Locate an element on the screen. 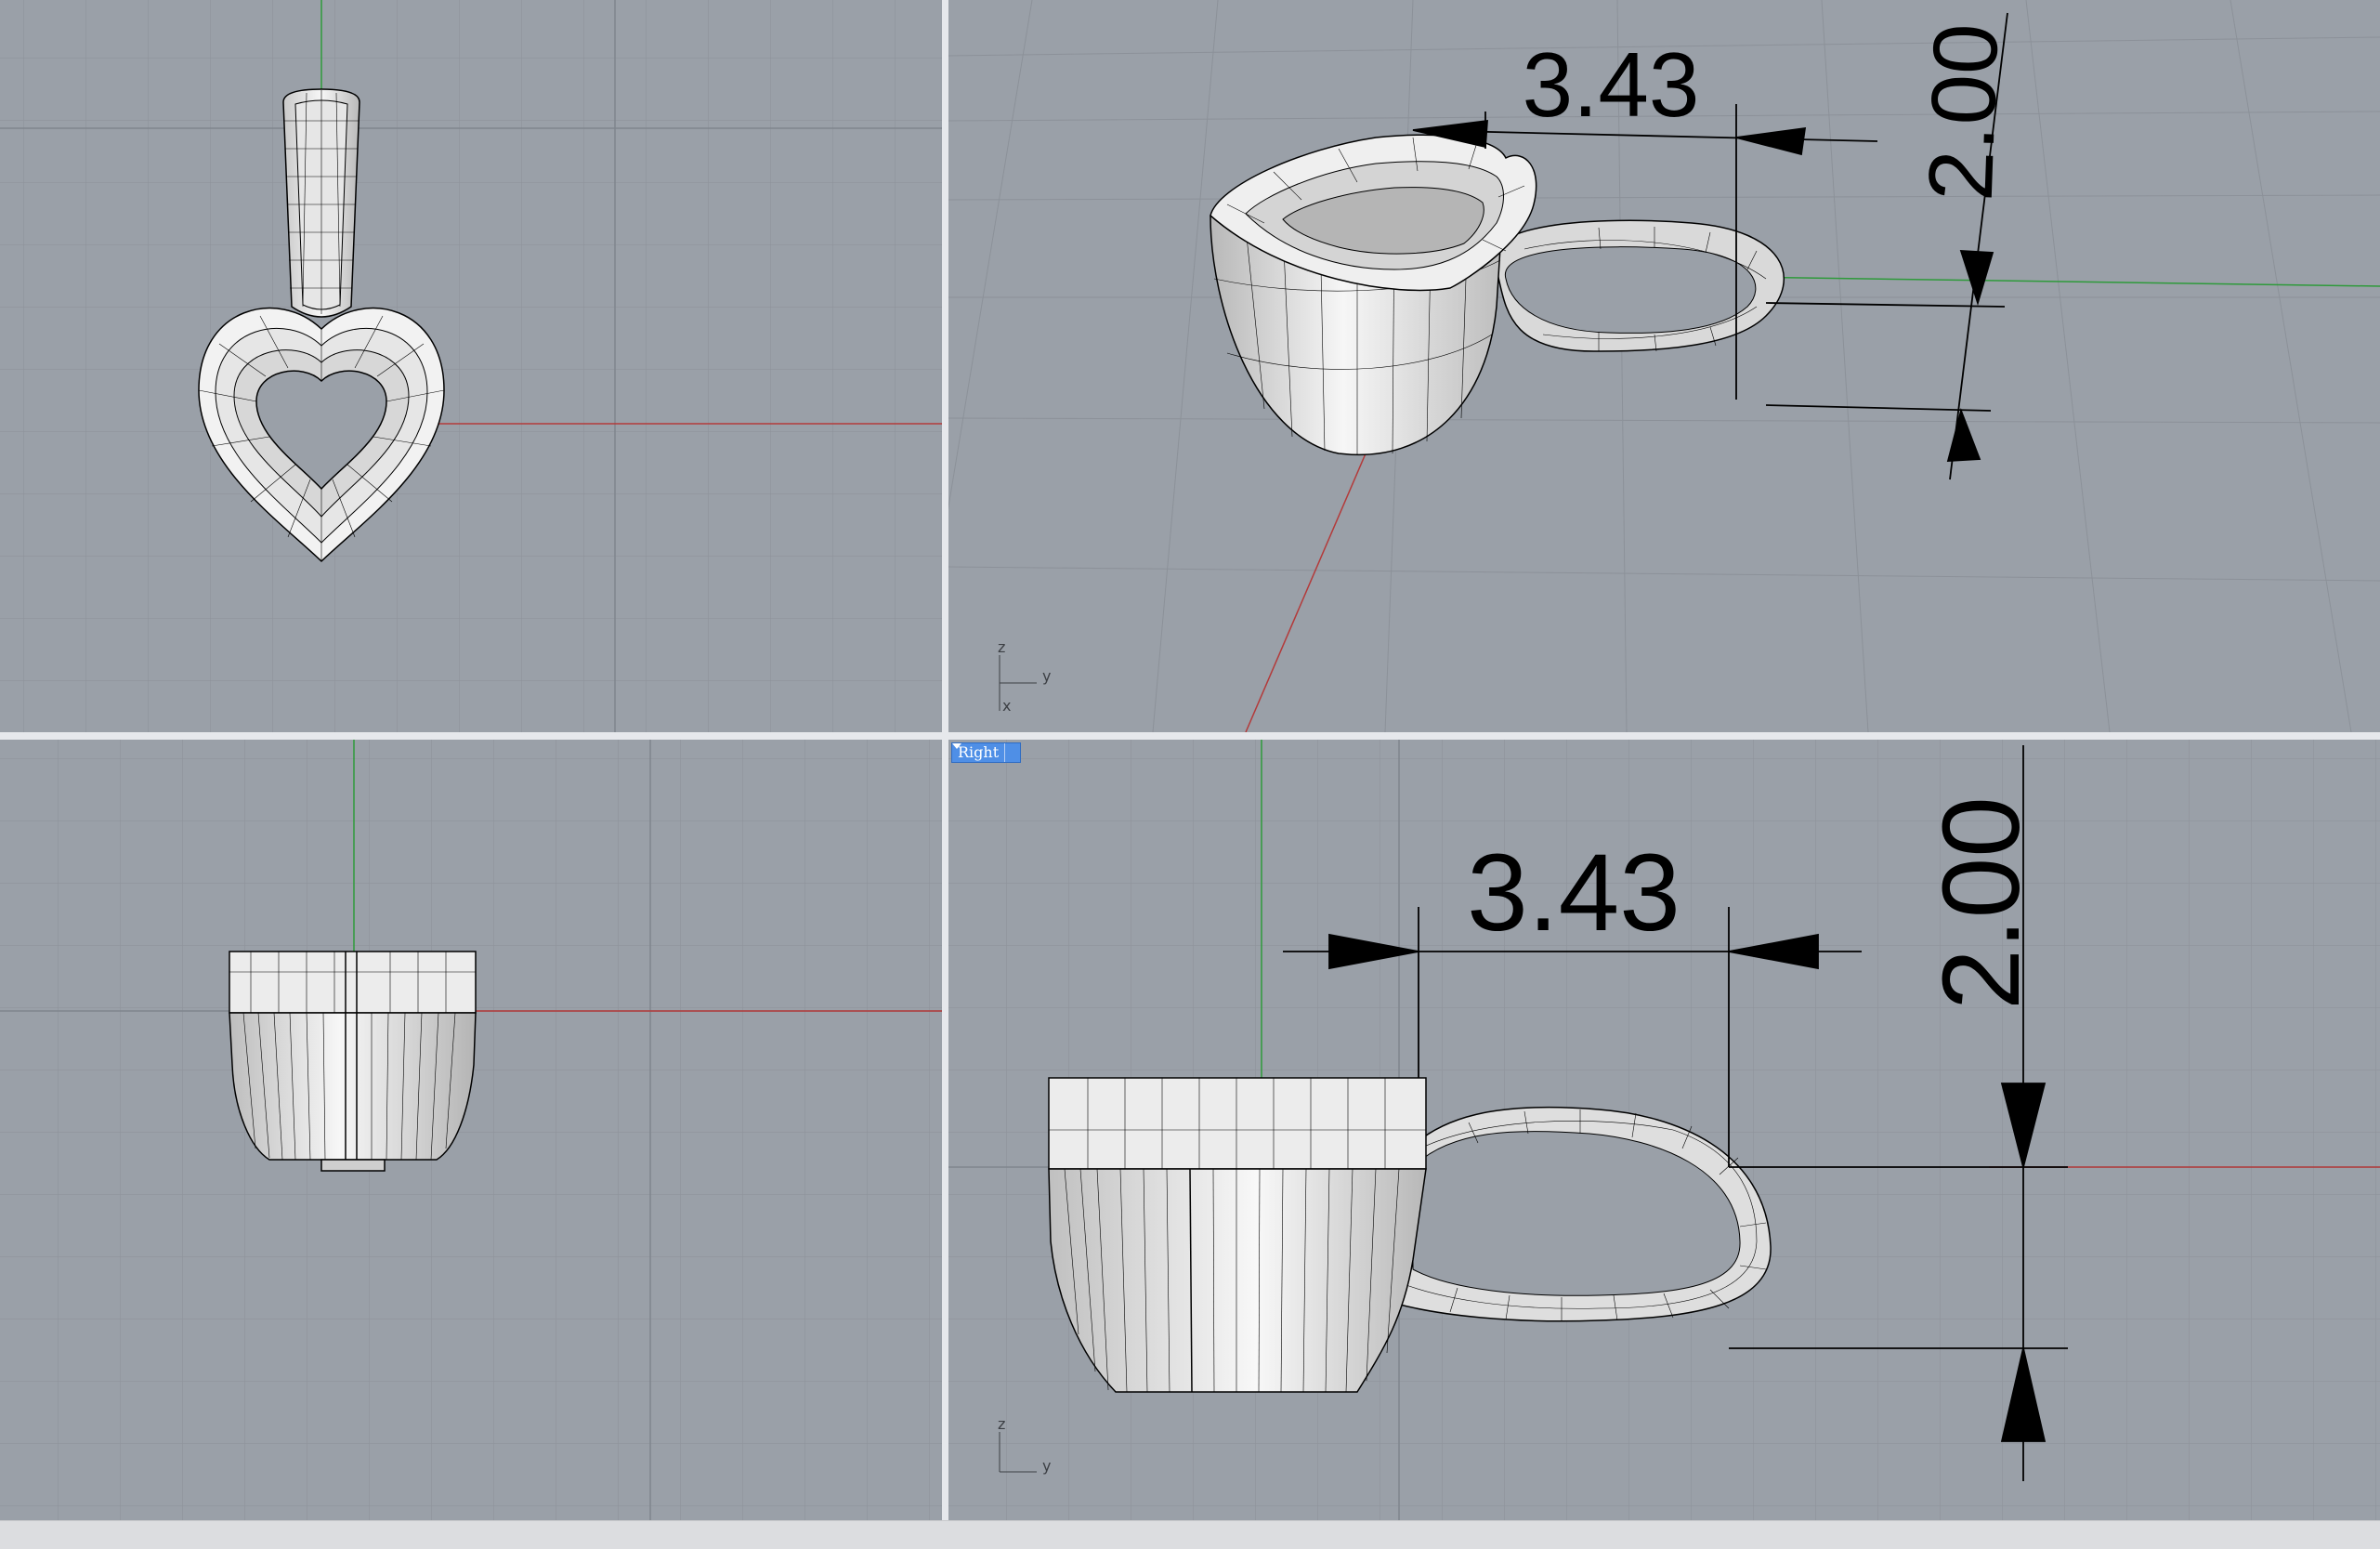 The image size is (2380, 1549). viewport-title-tab: Right is located at coordinates (987, 752).